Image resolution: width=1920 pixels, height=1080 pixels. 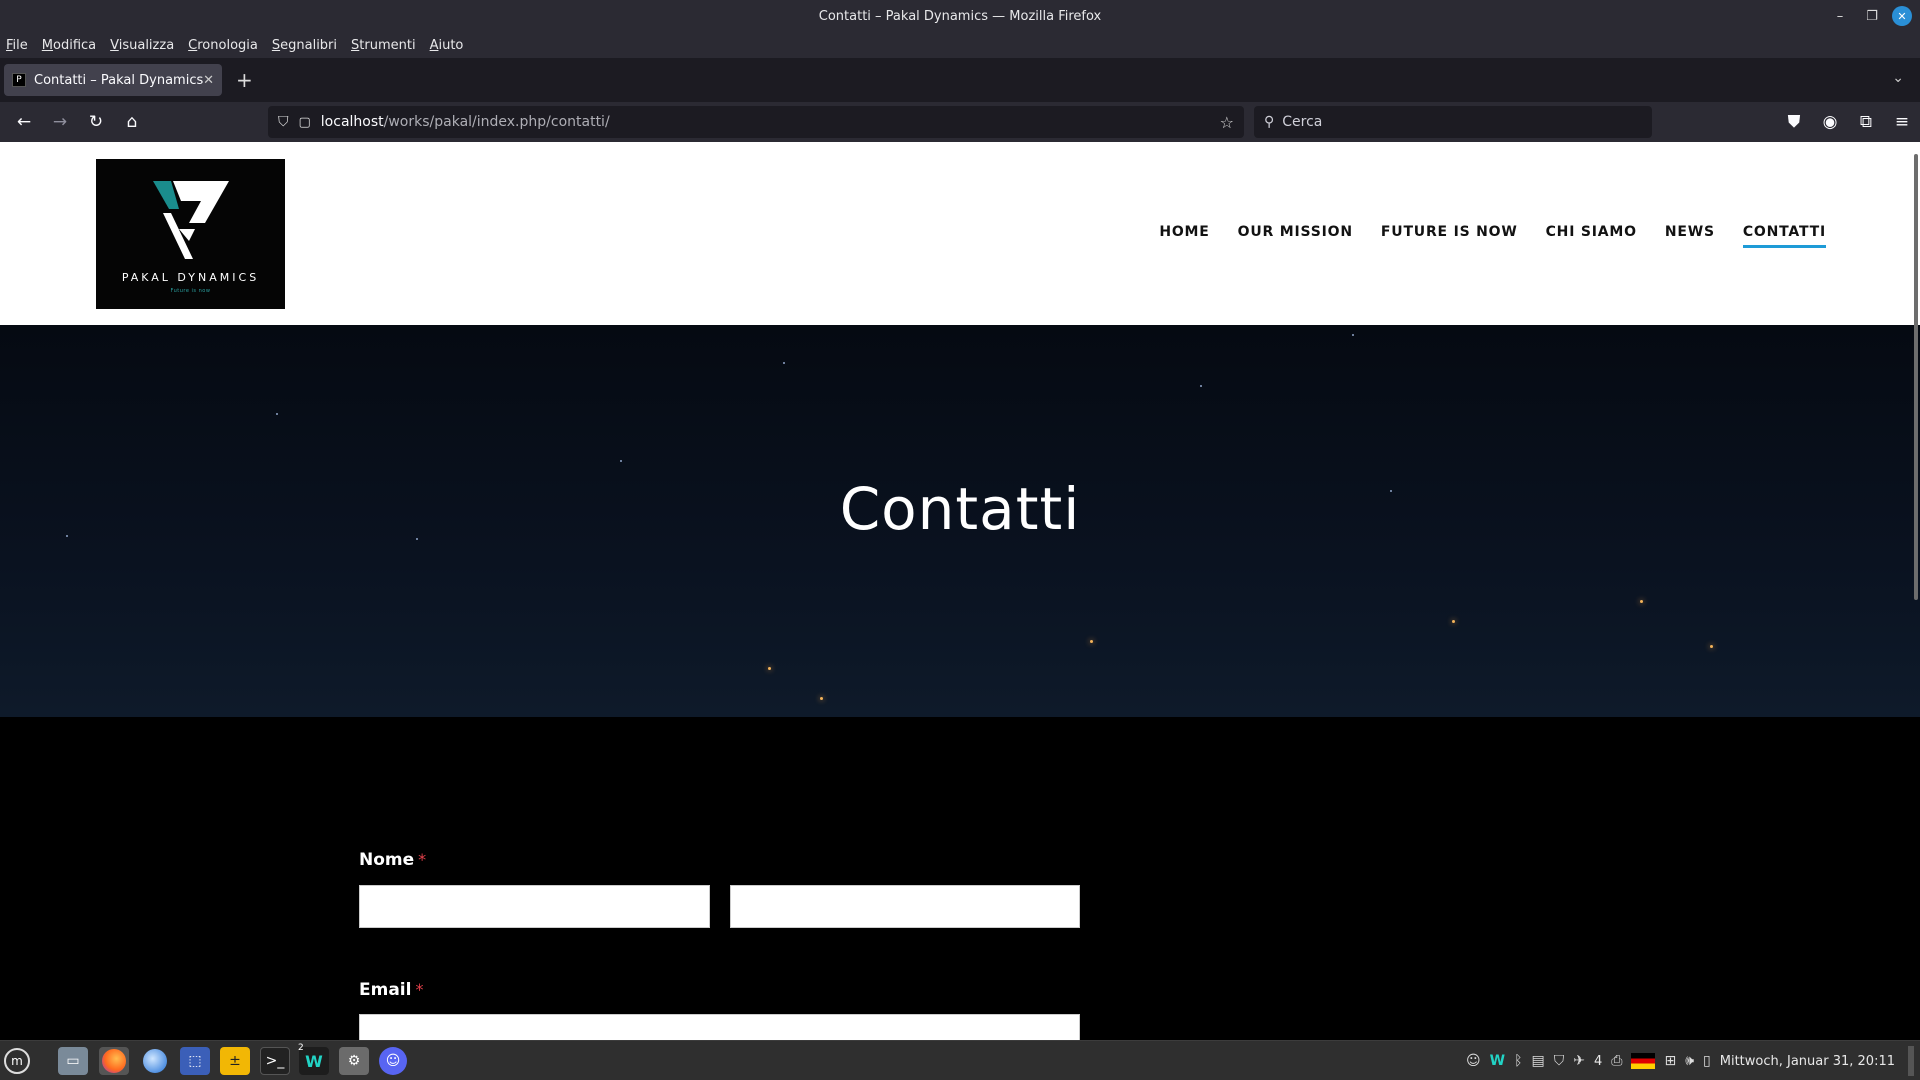 What do you see at coordinates (208, 80) in the screenshot?
I see `tab-close-icon: ✕` at bounding box center [208, 80].